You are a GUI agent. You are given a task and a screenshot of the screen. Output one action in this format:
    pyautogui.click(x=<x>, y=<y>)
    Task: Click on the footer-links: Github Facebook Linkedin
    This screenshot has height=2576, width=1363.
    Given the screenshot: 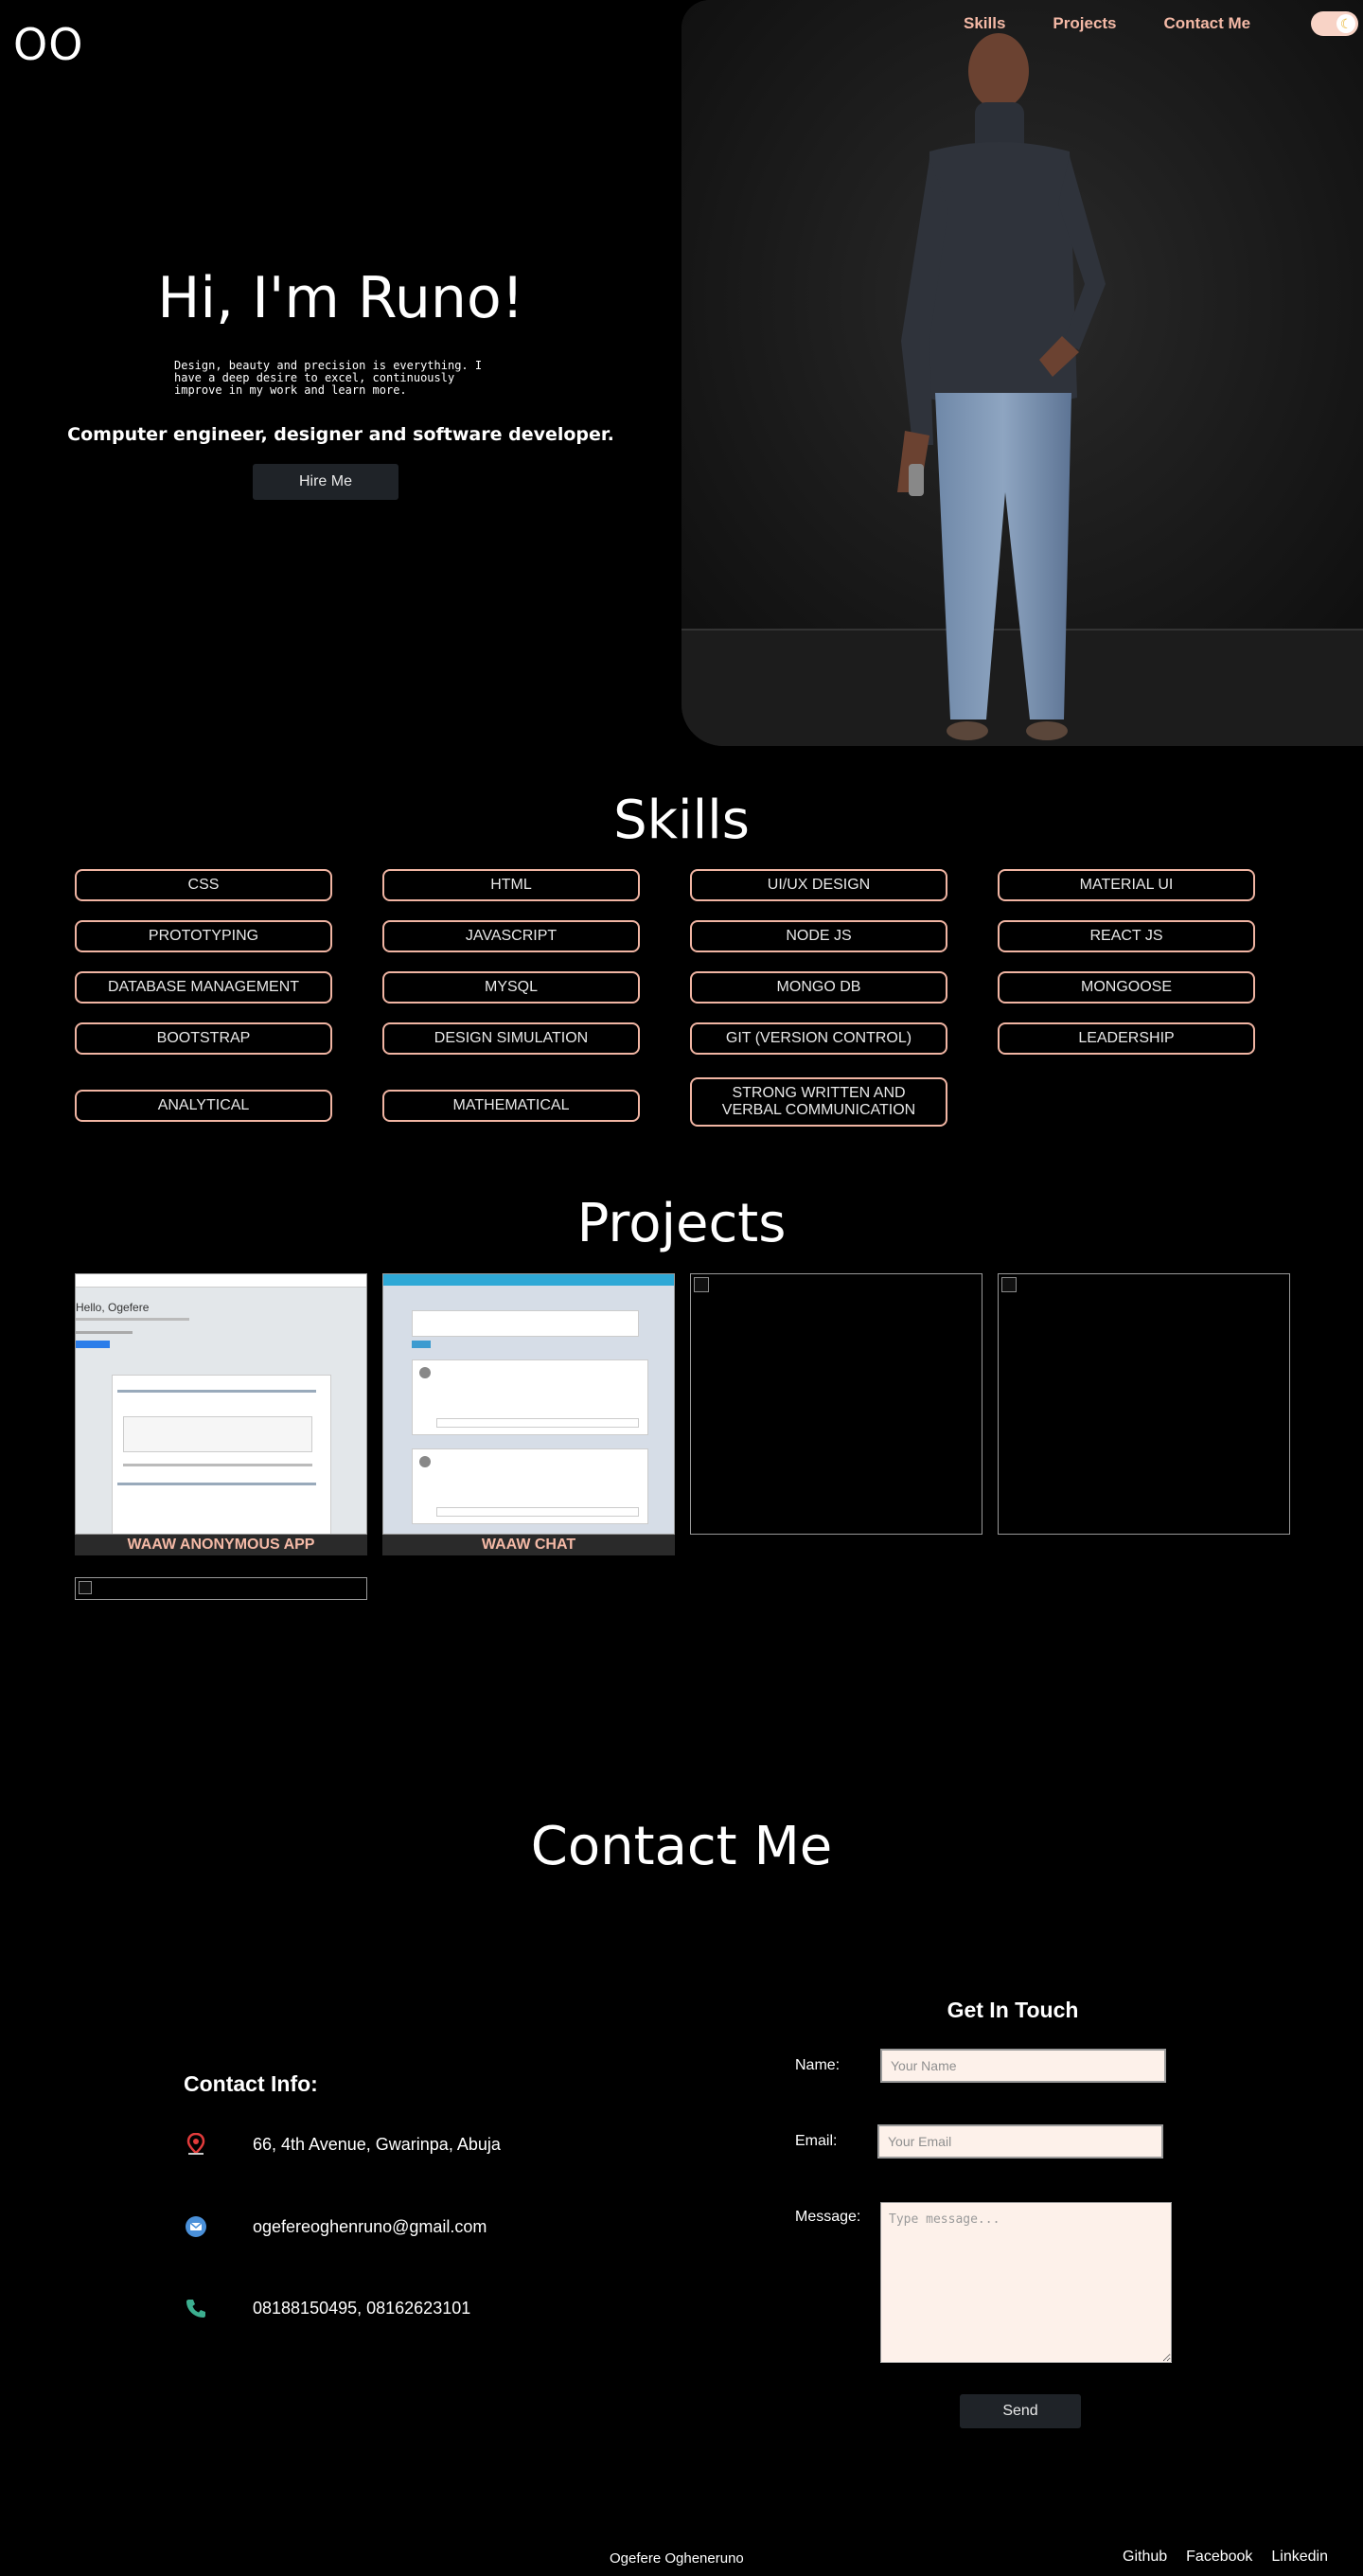 What is the action you would take?
    pyautogui.click(x=1225, y=2558)
    